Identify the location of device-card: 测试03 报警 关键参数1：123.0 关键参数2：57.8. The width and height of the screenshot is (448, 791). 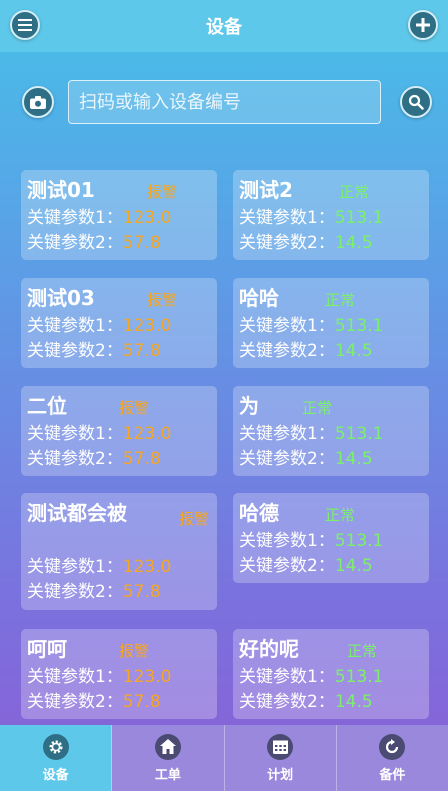
(119, 323).